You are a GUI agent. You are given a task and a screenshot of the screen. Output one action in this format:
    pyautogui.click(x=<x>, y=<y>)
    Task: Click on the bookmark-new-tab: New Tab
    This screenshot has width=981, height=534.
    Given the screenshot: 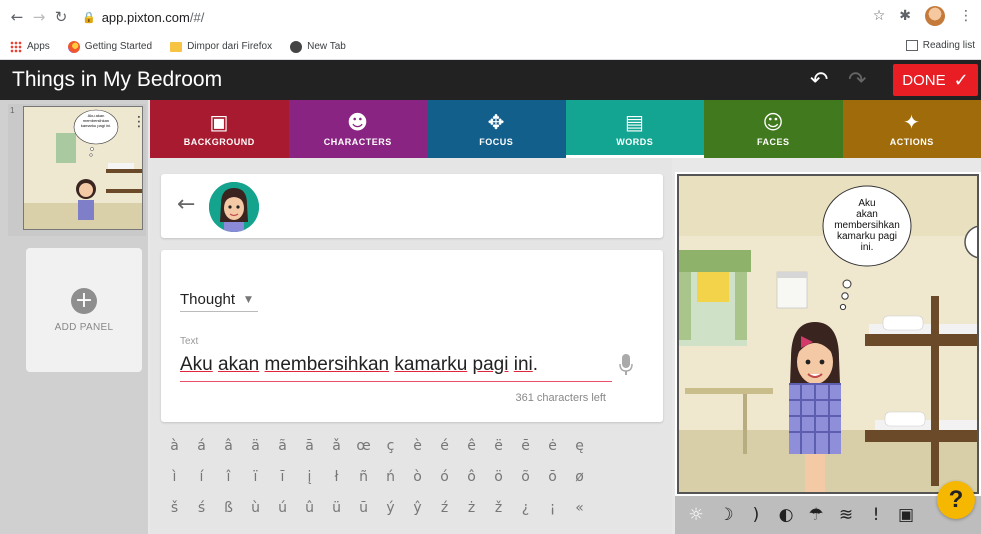 What is the action you would take?
    pyautogui.click(x=318, y=46)
    